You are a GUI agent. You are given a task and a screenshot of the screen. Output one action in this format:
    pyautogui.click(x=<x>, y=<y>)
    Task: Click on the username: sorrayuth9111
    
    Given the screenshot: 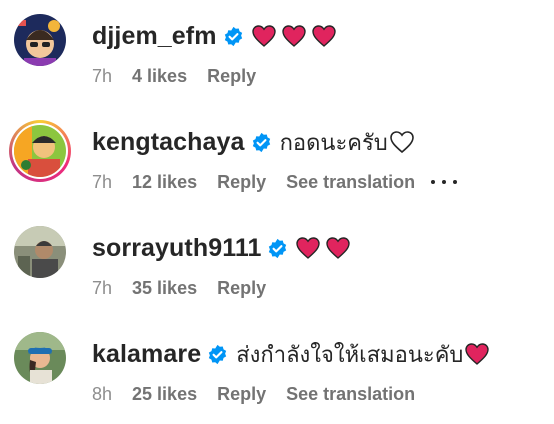 What is the action you would take?
    pyautogui.click(x=176, y=248)
    